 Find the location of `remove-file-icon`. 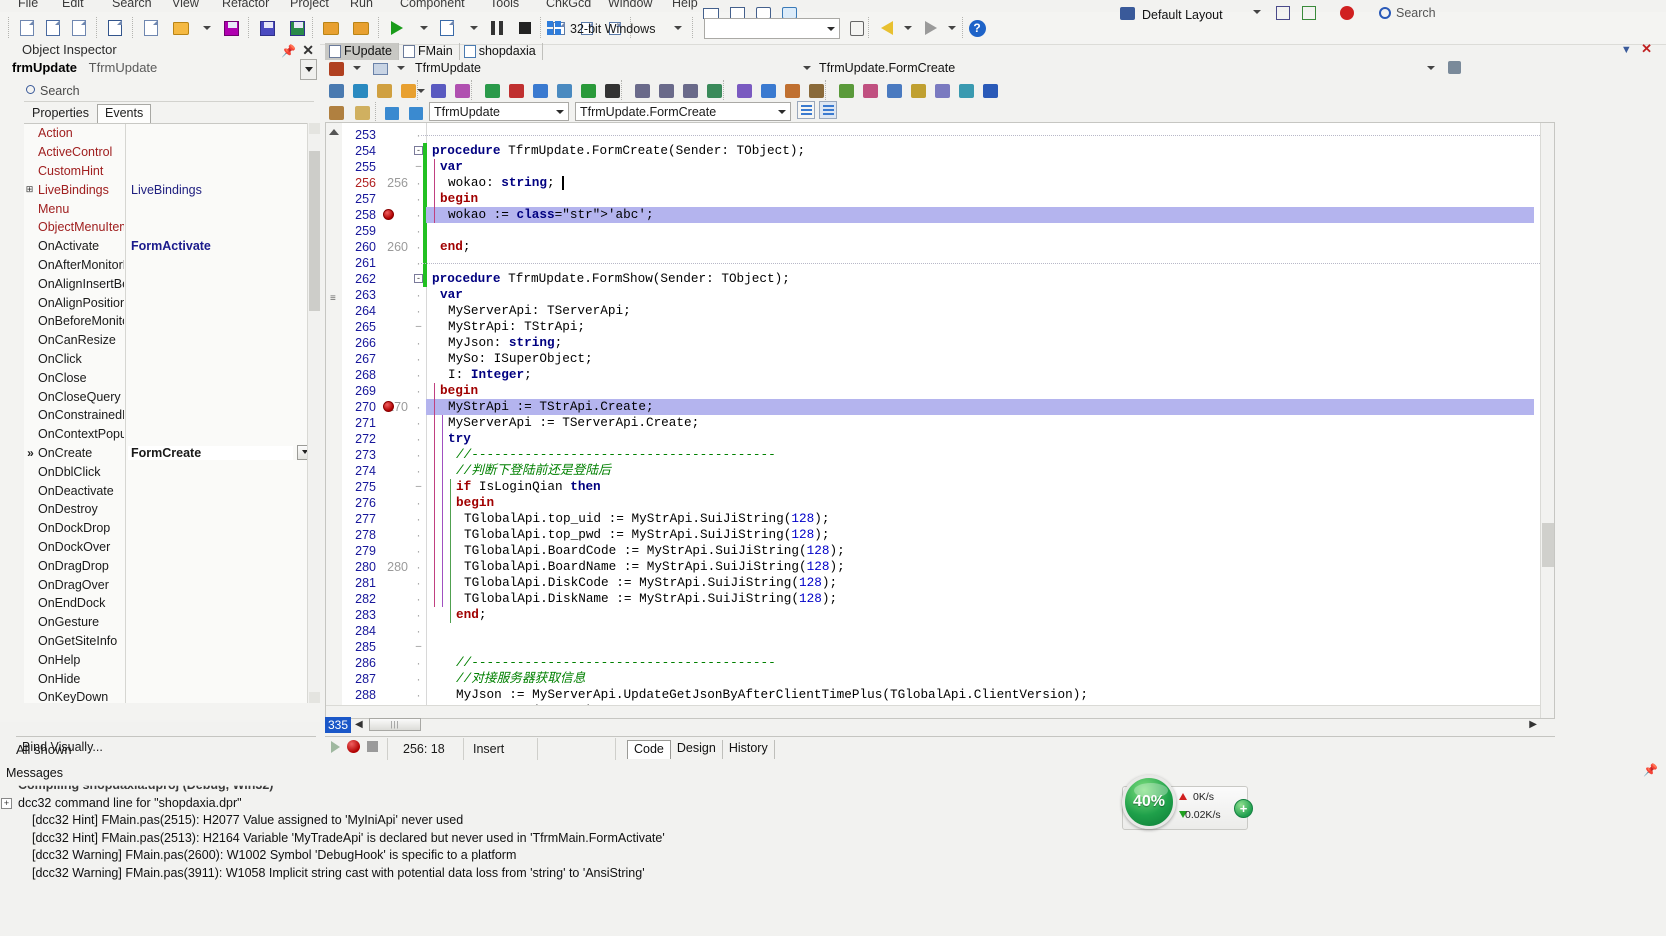

remove-file-icon is located at coordinates (516, 91).